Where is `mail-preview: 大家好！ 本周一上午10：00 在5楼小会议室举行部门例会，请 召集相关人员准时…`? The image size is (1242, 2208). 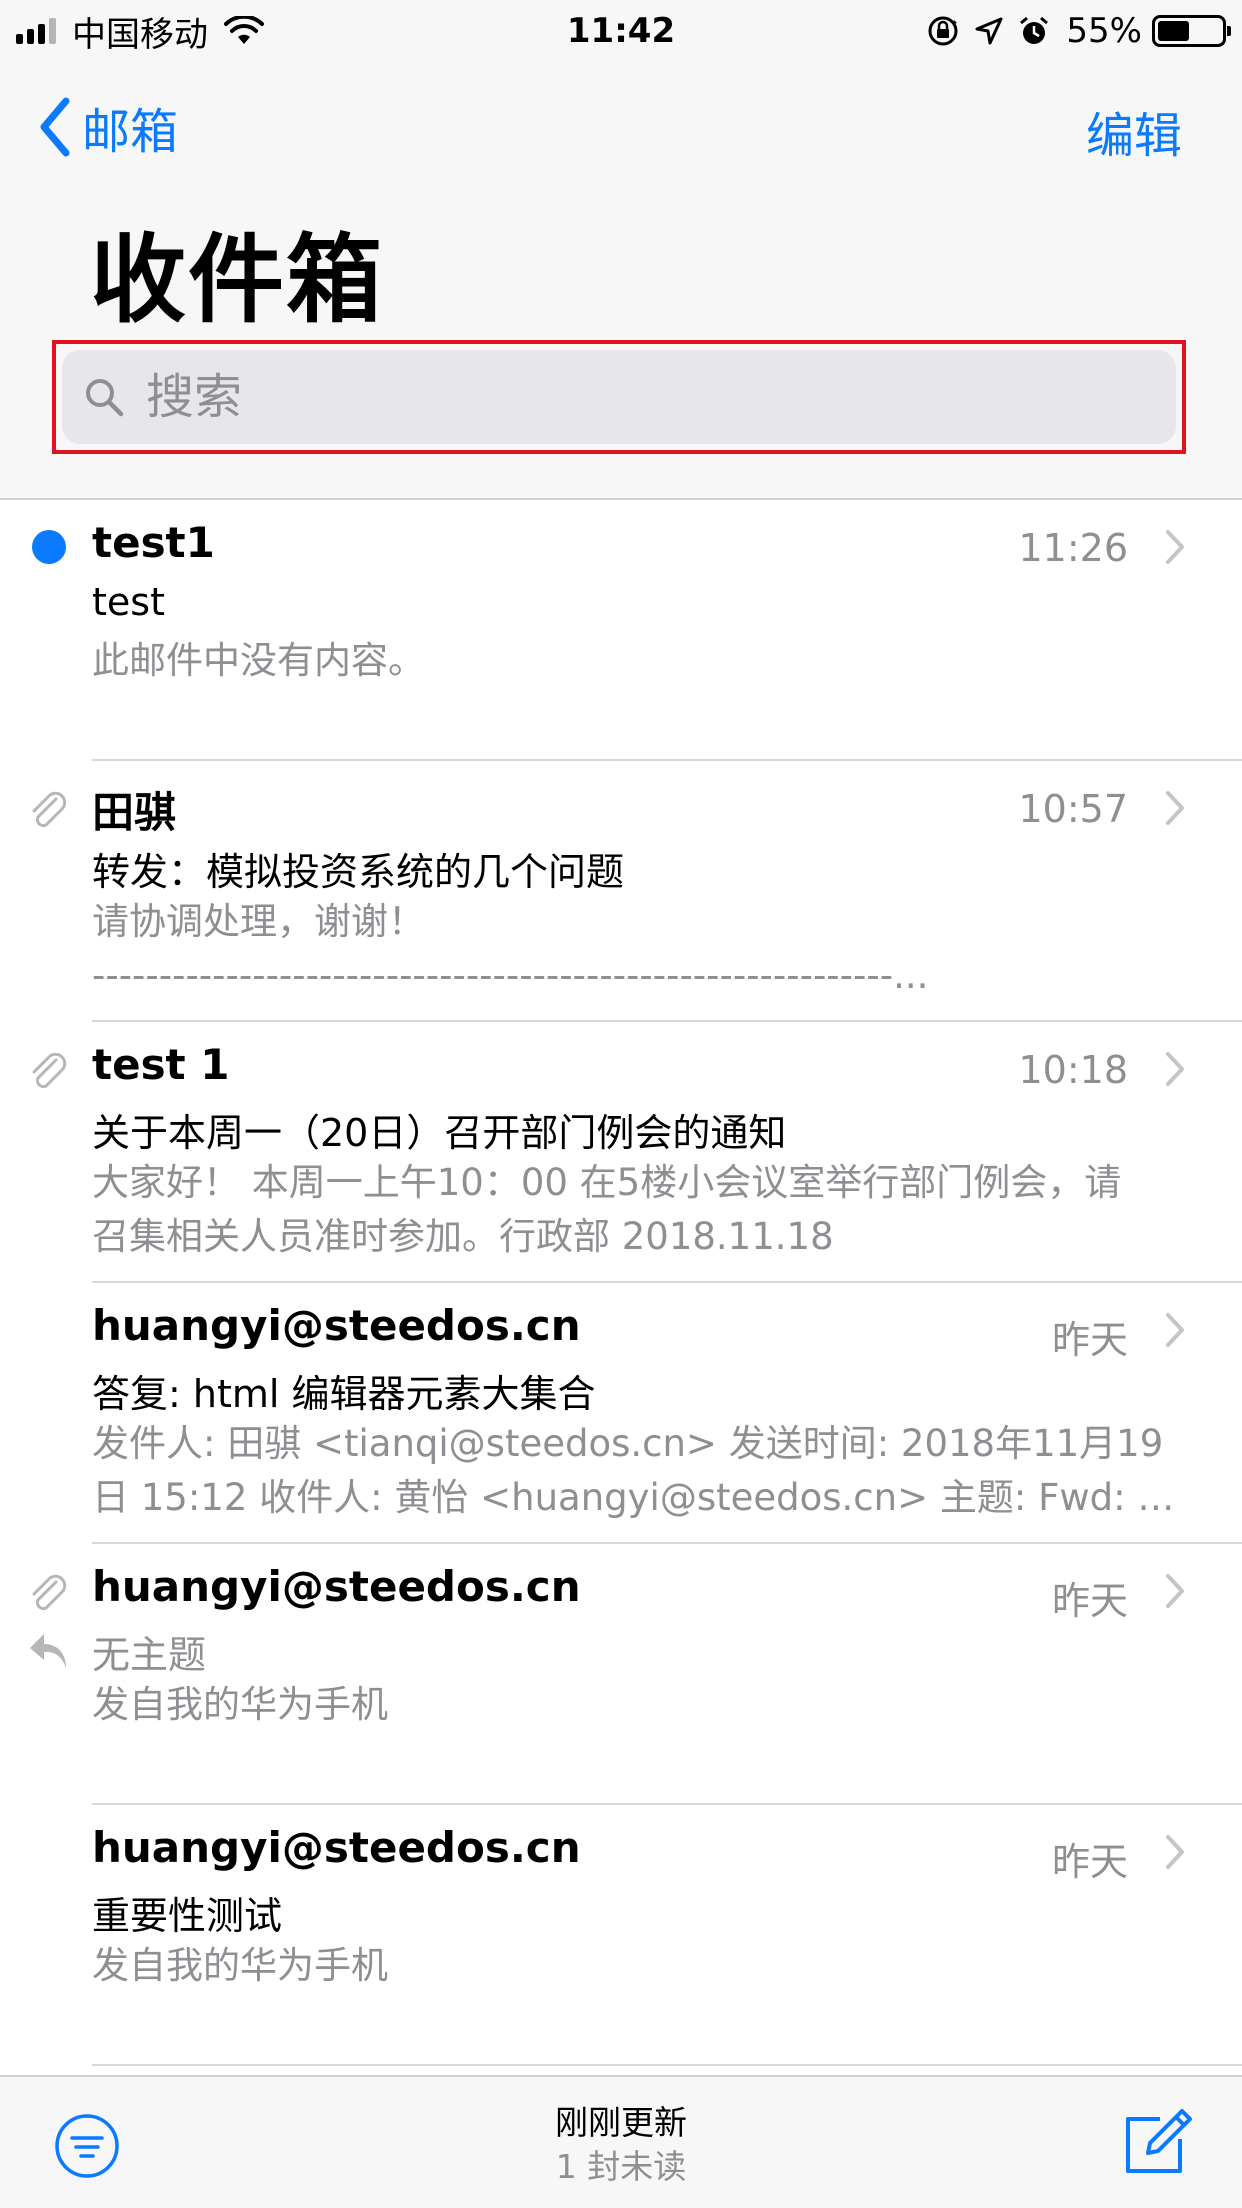
mail-preview: 大家好！ 本周一上午10：00 在5楼小会议室举行部门例会，请 召集相关人员准时… is located at coordinates (638, 1210).